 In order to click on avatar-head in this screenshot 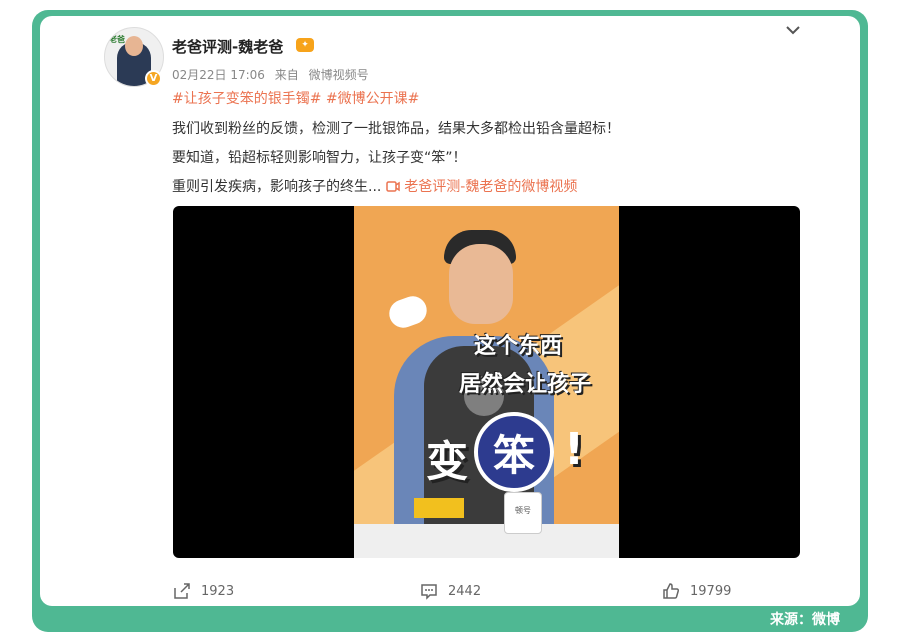, I will do `click(134, 46)`.